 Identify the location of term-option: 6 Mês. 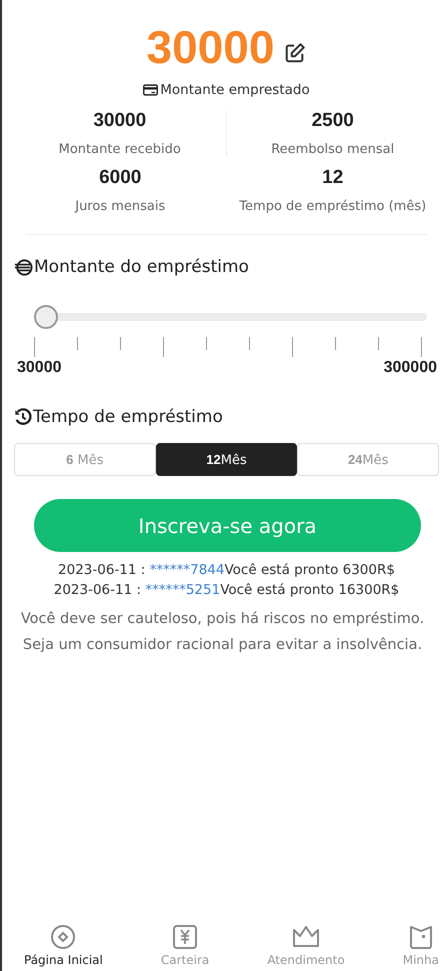
(85, 459).